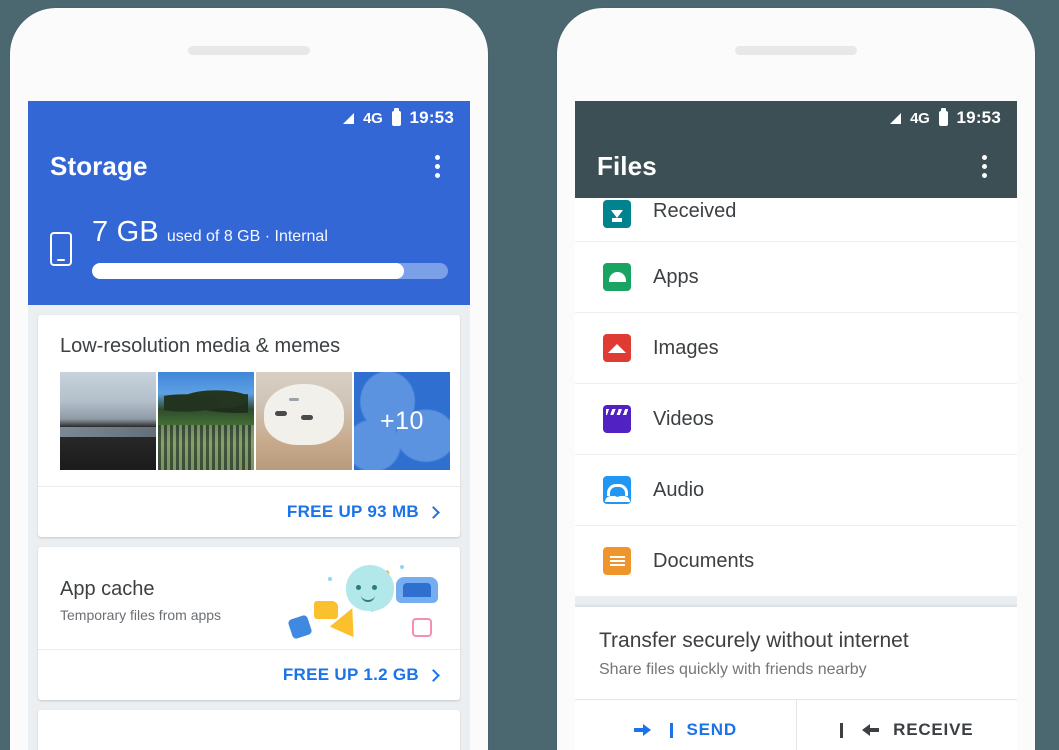  I want to click on file-row-videos: Videos, so click(796, 419).